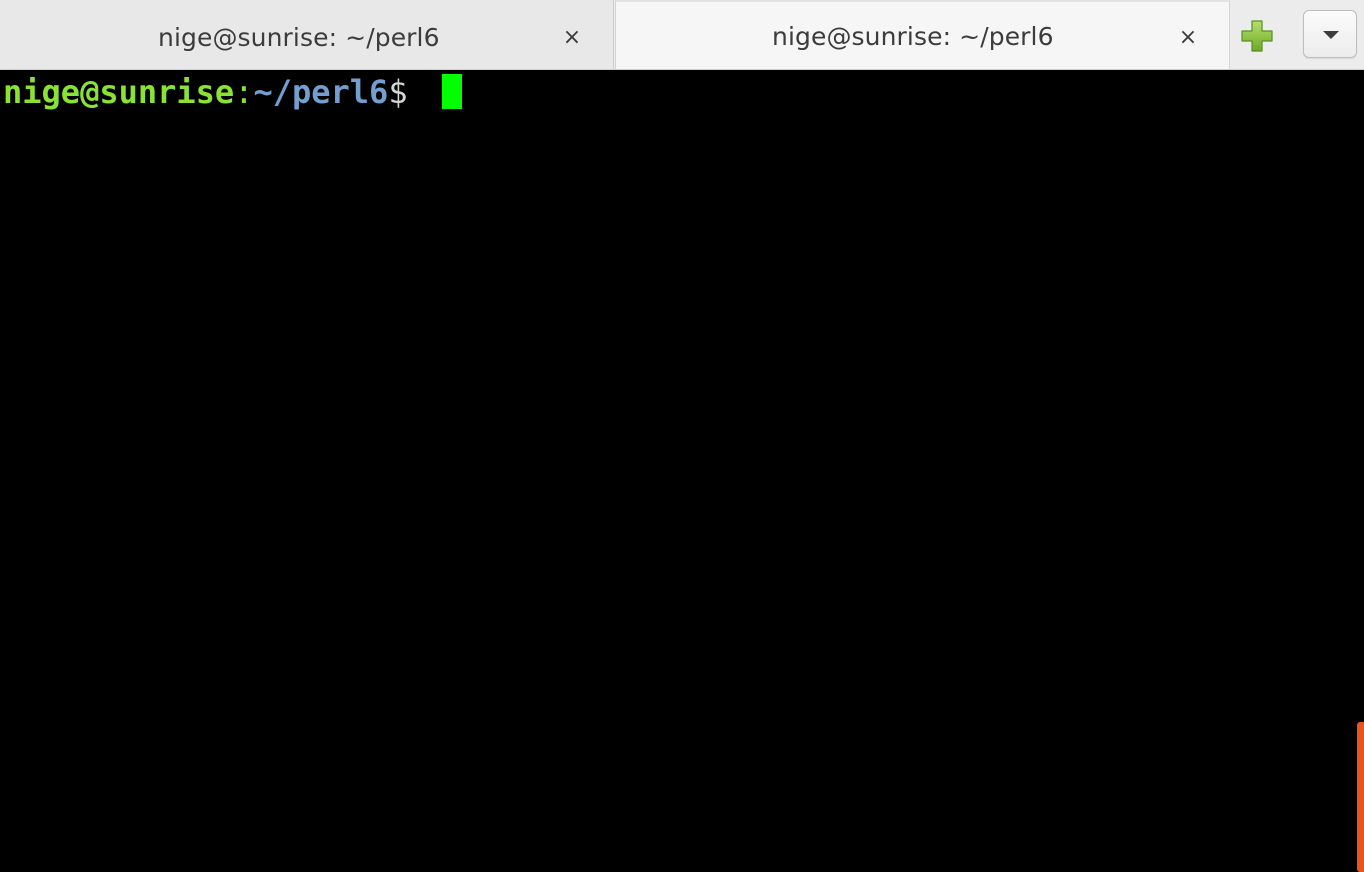 Image resolution: width=1364 pixels, height=872 pixels. I want to click on chevron-down-icon, so click(1331, 35).